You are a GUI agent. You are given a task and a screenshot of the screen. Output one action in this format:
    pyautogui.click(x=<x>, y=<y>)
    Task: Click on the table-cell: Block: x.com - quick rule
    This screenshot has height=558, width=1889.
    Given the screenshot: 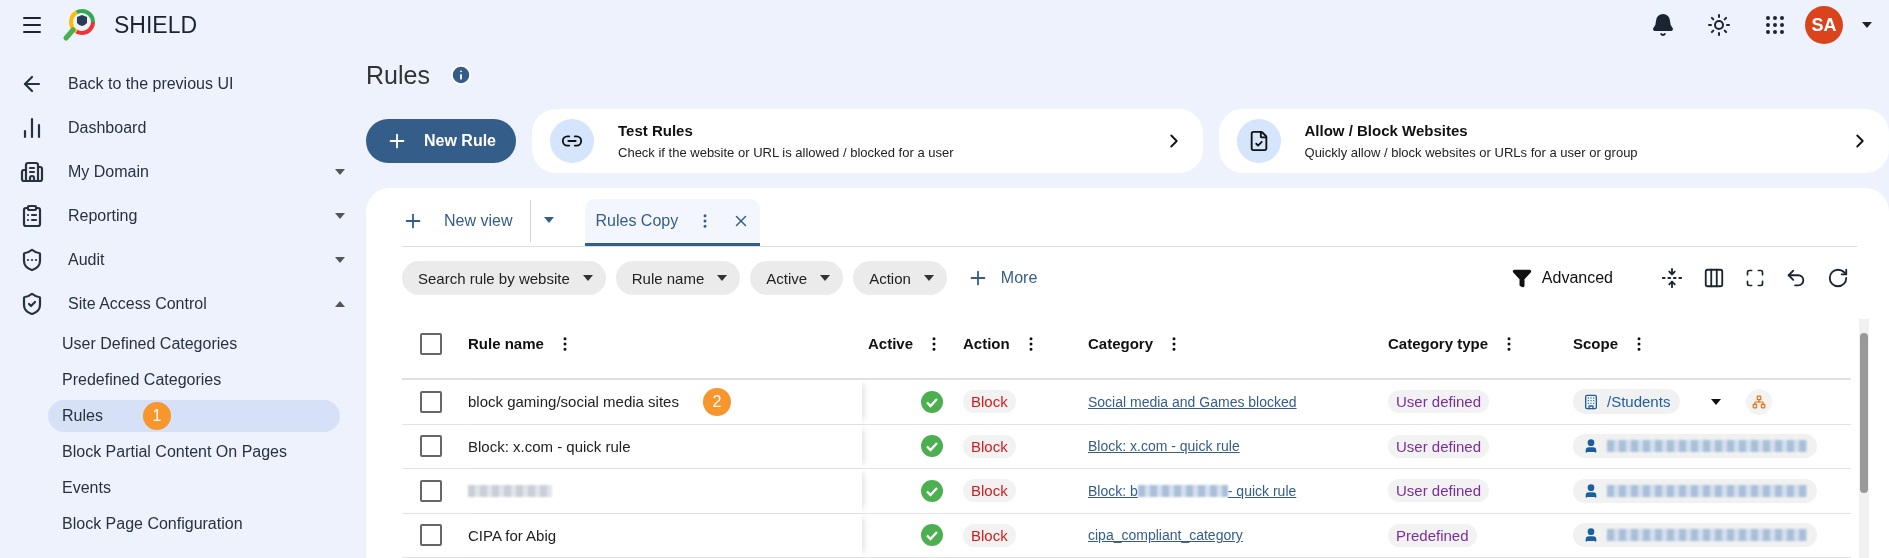 What is the action you would take?
    pyautogui.click(x=549, y=446)
    